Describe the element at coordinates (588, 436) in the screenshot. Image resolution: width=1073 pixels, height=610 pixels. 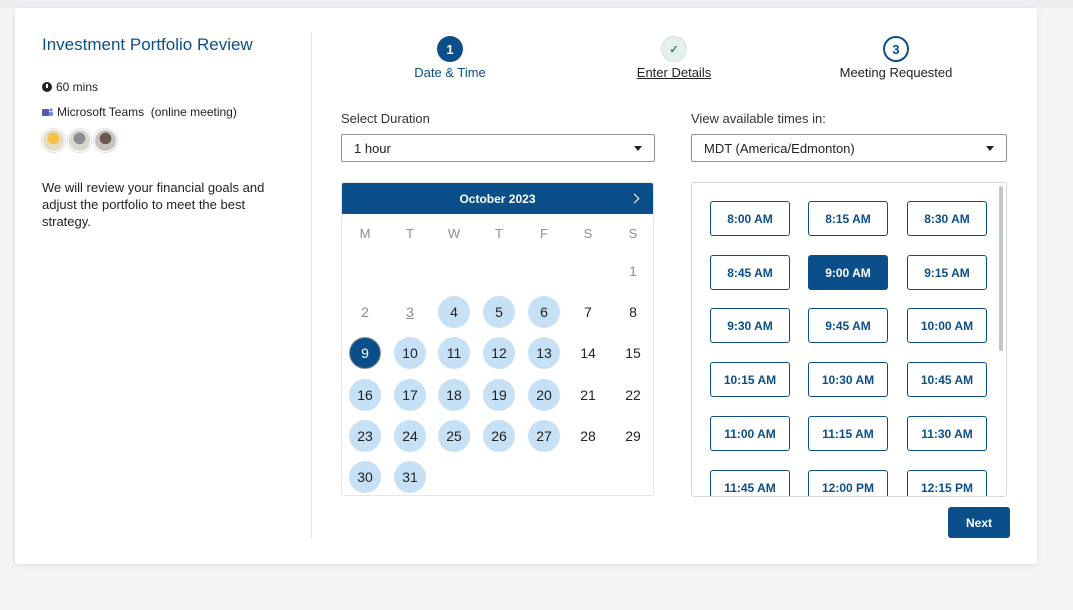
I see `calendar-day: 28` at that location.